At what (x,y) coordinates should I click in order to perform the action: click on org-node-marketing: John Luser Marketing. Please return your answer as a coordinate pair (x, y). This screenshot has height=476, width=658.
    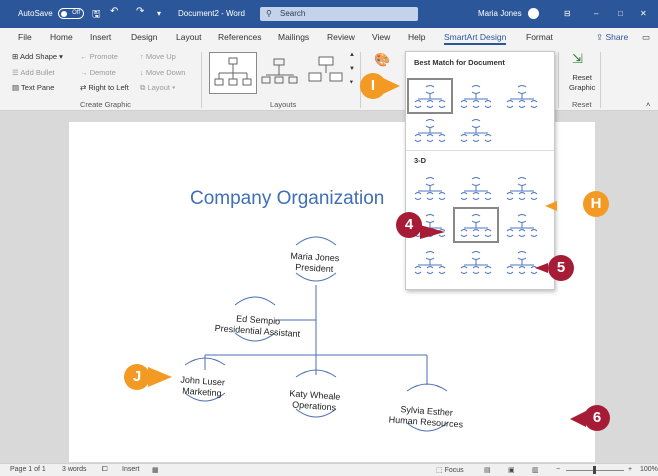
    Looking at the image, I should click on (202, 386).